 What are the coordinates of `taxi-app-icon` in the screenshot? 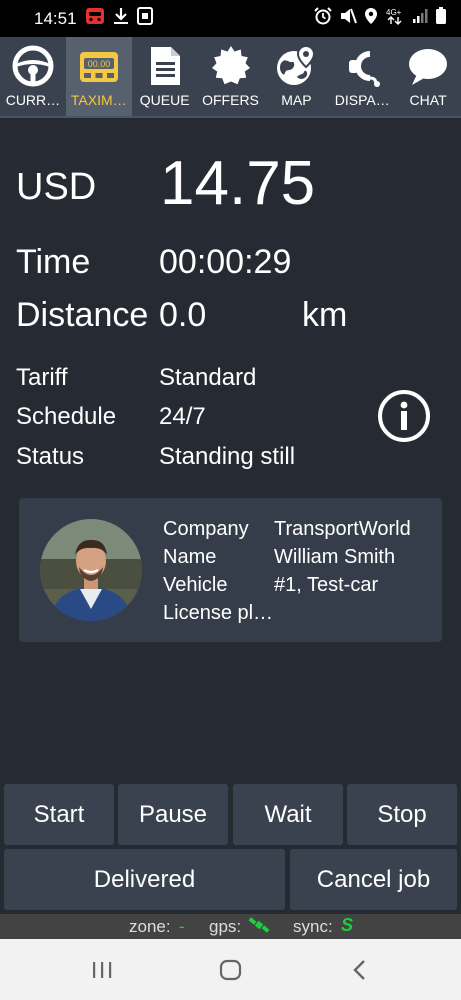 It's located at (95, 18).